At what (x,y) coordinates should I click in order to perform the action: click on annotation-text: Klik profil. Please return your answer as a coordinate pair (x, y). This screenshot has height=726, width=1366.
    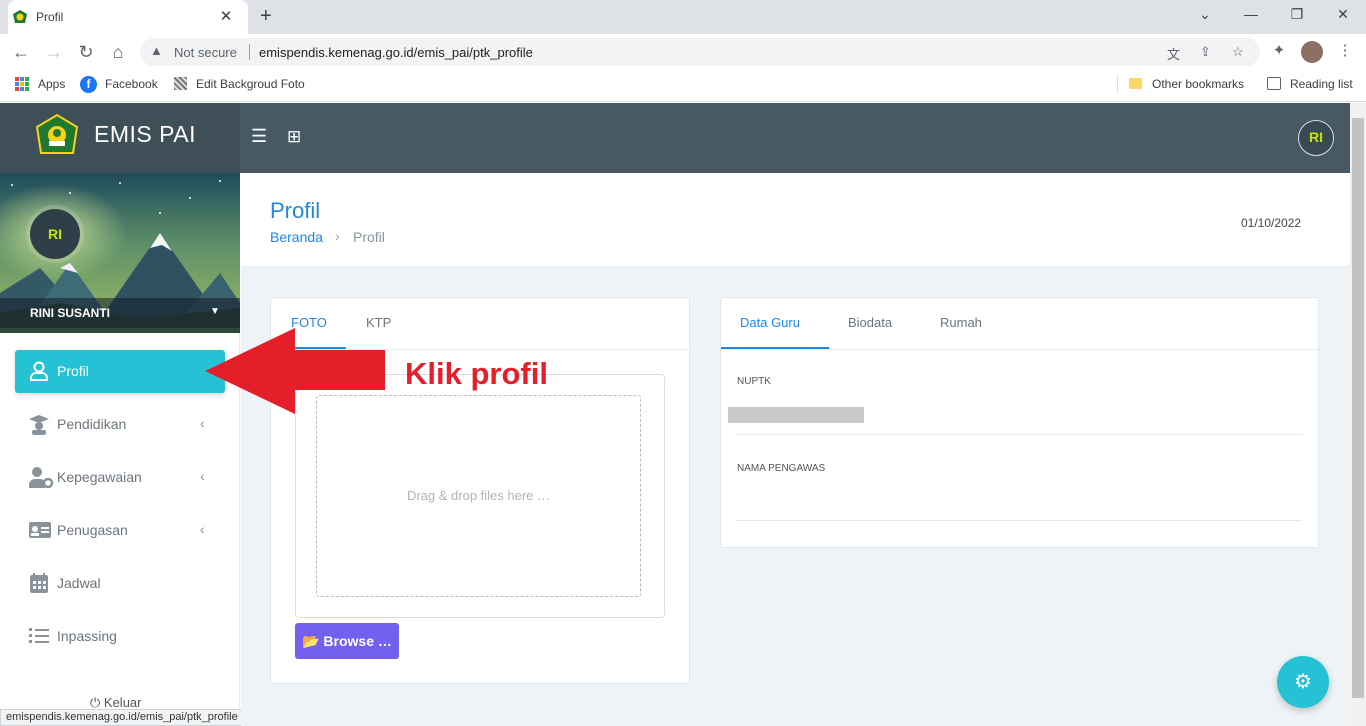
    Looking at the image, I should click on (476, 373).